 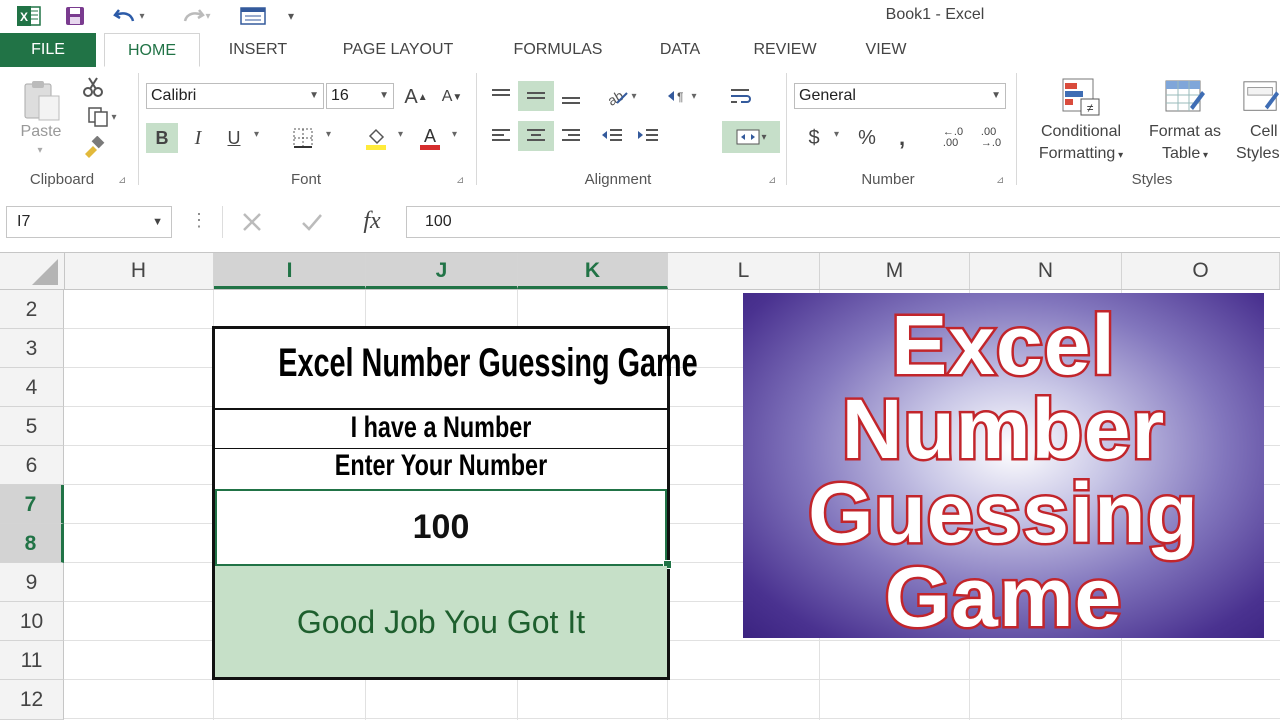 I want to click on format-as-table-button: Format as Table ▾, so click(x=1185, y=144).